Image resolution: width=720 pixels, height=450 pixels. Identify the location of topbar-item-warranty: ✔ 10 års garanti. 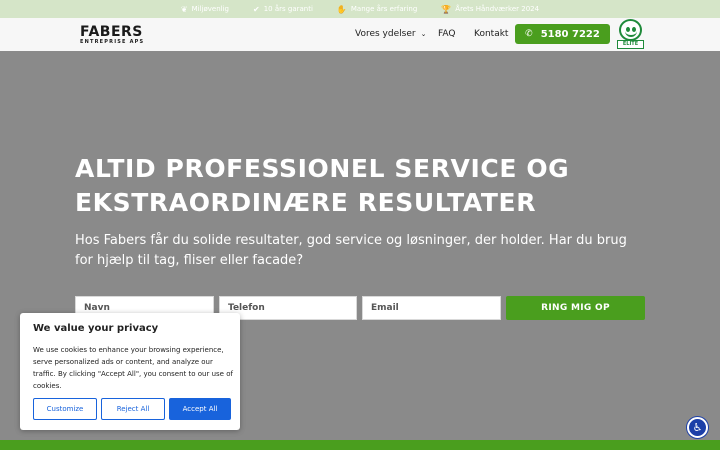
(283, 9).